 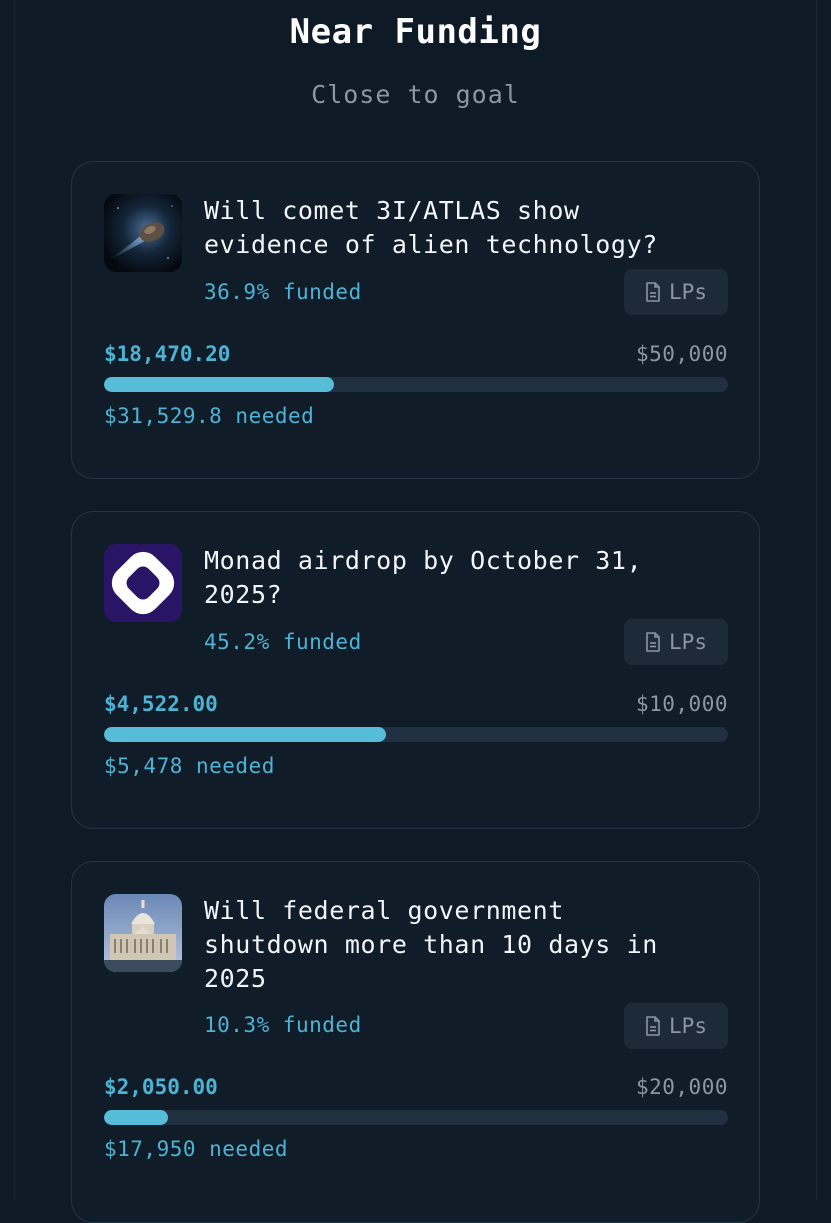 What do you see at coordinates (161, 704) in the screenshot?
I see `raised-amount: $4,522.00` at bounding box center [161, 704].